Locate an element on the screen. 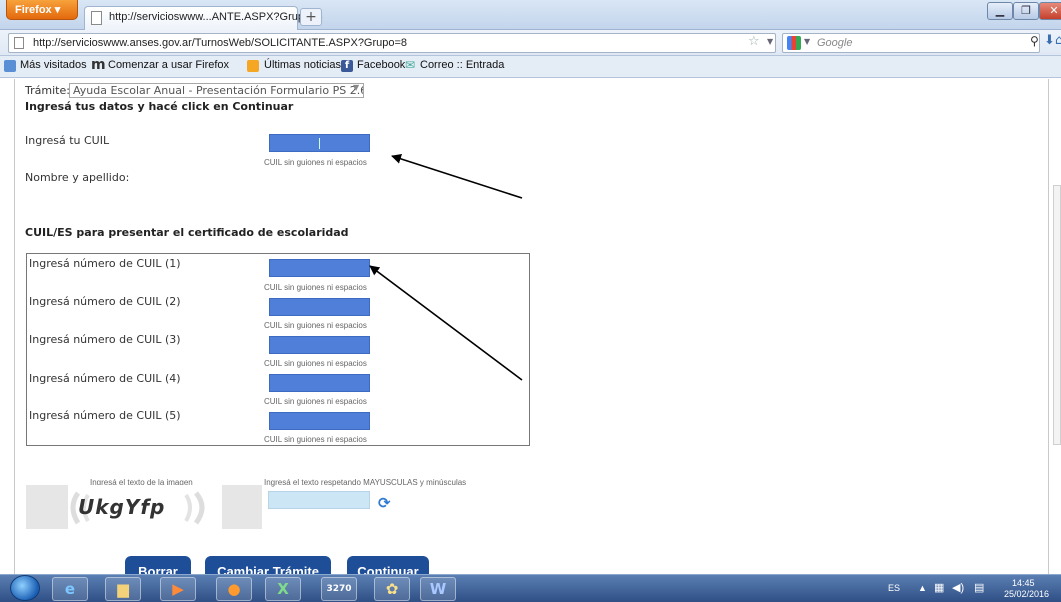  arrow-to-cuil-input is located at coordinates (457, 176).